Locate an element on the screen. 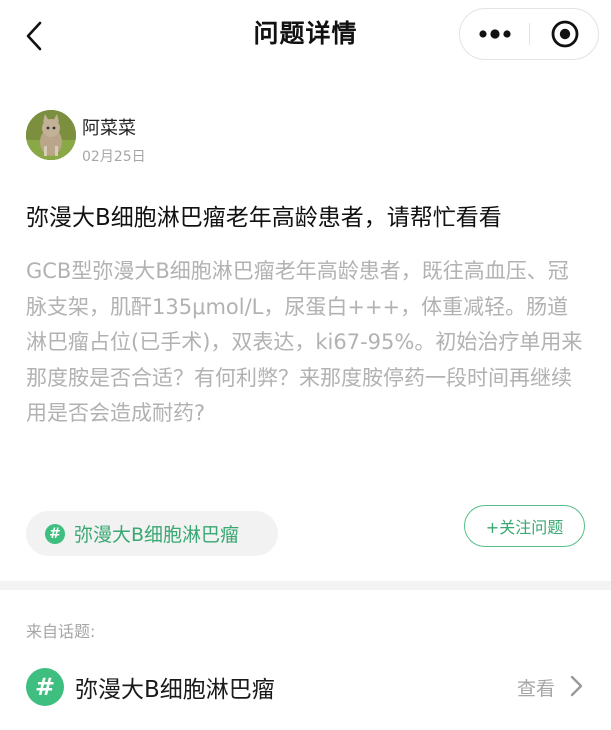  topic-tag-chip: # 弥漫大B细胞淋巴瘤 is located at coordinates (152, 533).